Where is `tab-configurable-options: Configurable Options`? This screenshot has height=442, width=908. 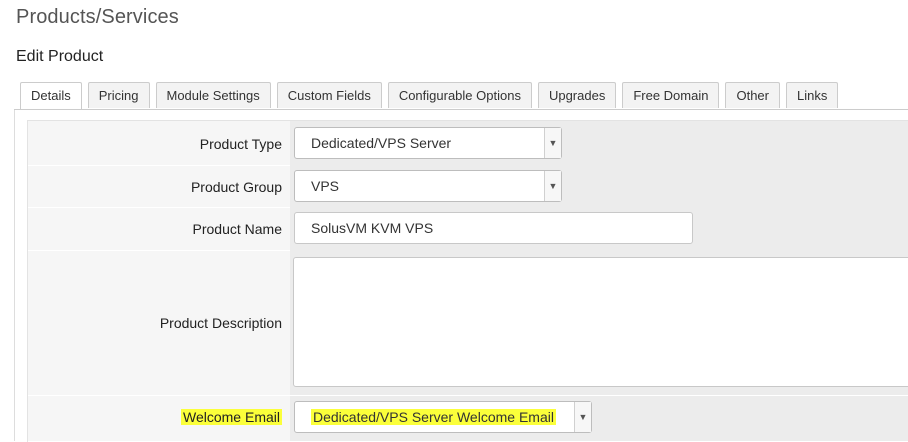 tab-configurable-options: Configurable Options is located at coordinates (459, 95).